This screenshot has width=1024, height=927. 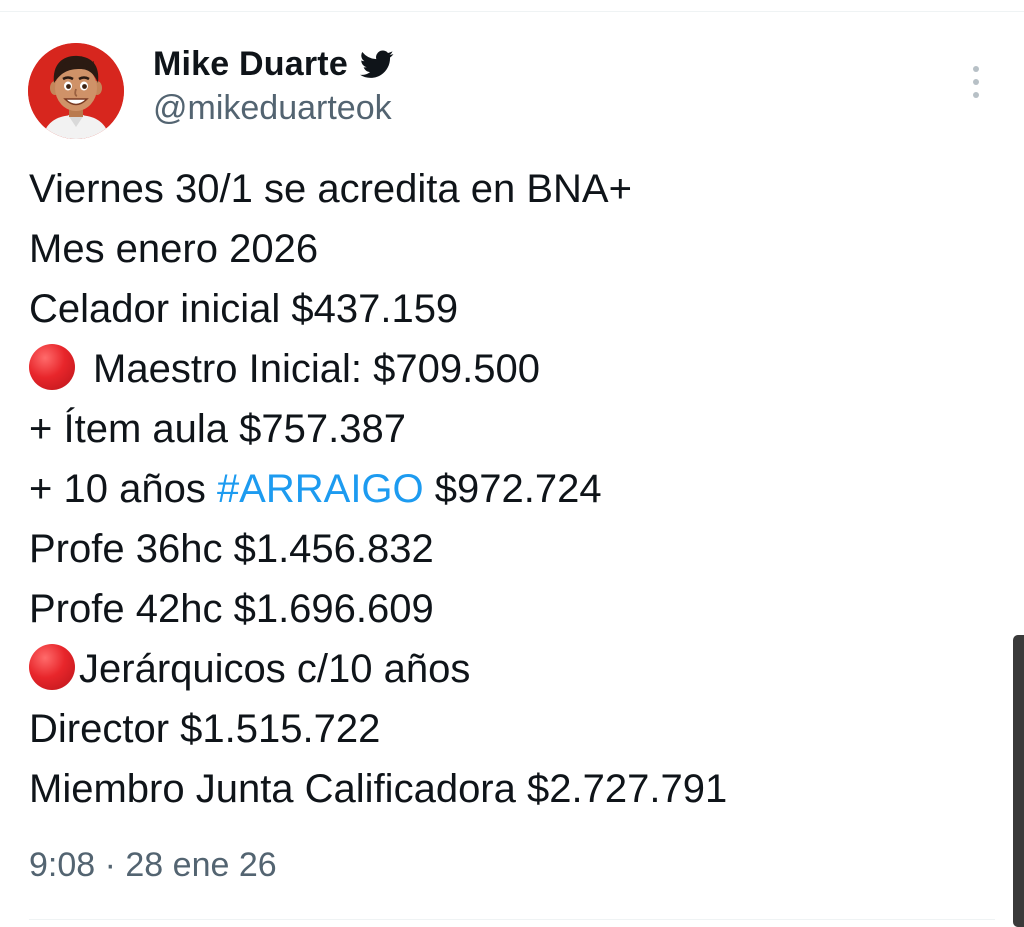 I want to click on avatar, so click(x=76, y=91).